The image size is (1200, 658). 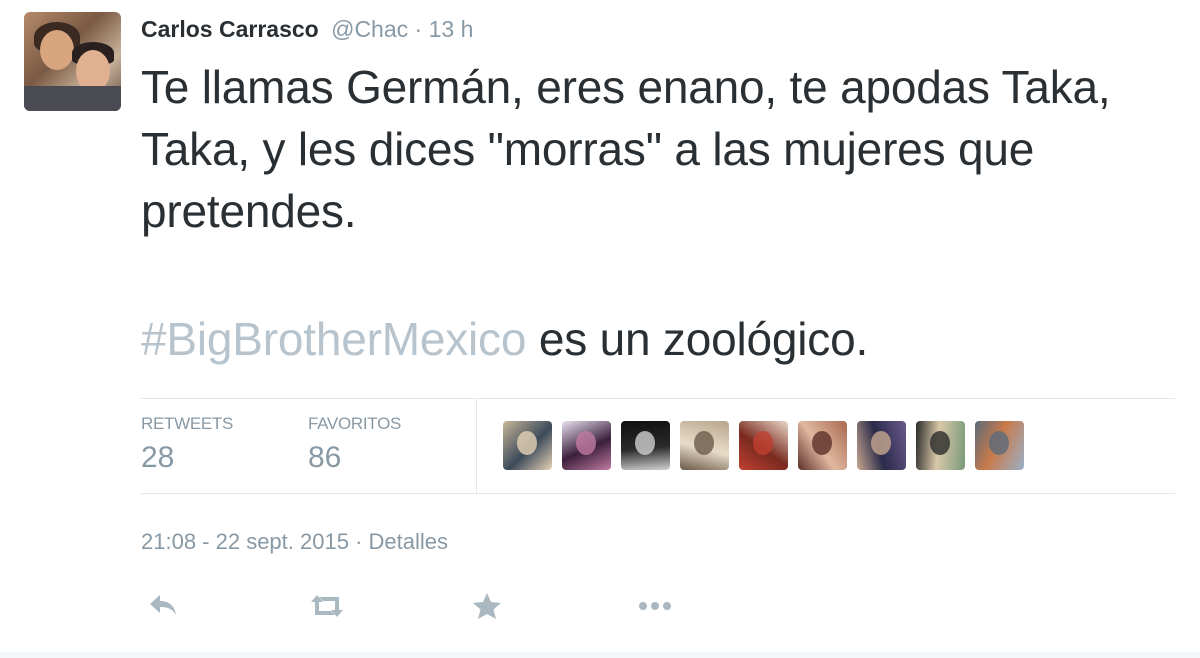 I want to click on details-link: Detalles, so click(x=408, y=541).